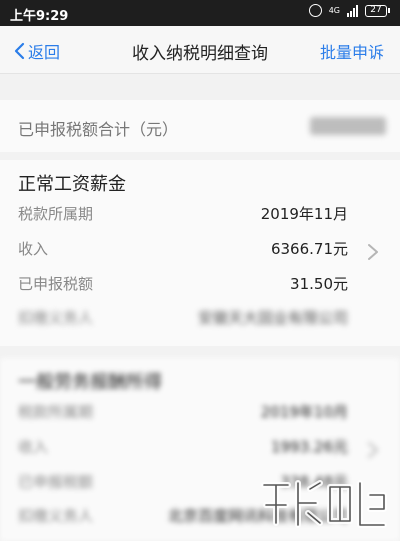  I want to click on status-bar: 上午9:29 4G 27, so click(200, 13).